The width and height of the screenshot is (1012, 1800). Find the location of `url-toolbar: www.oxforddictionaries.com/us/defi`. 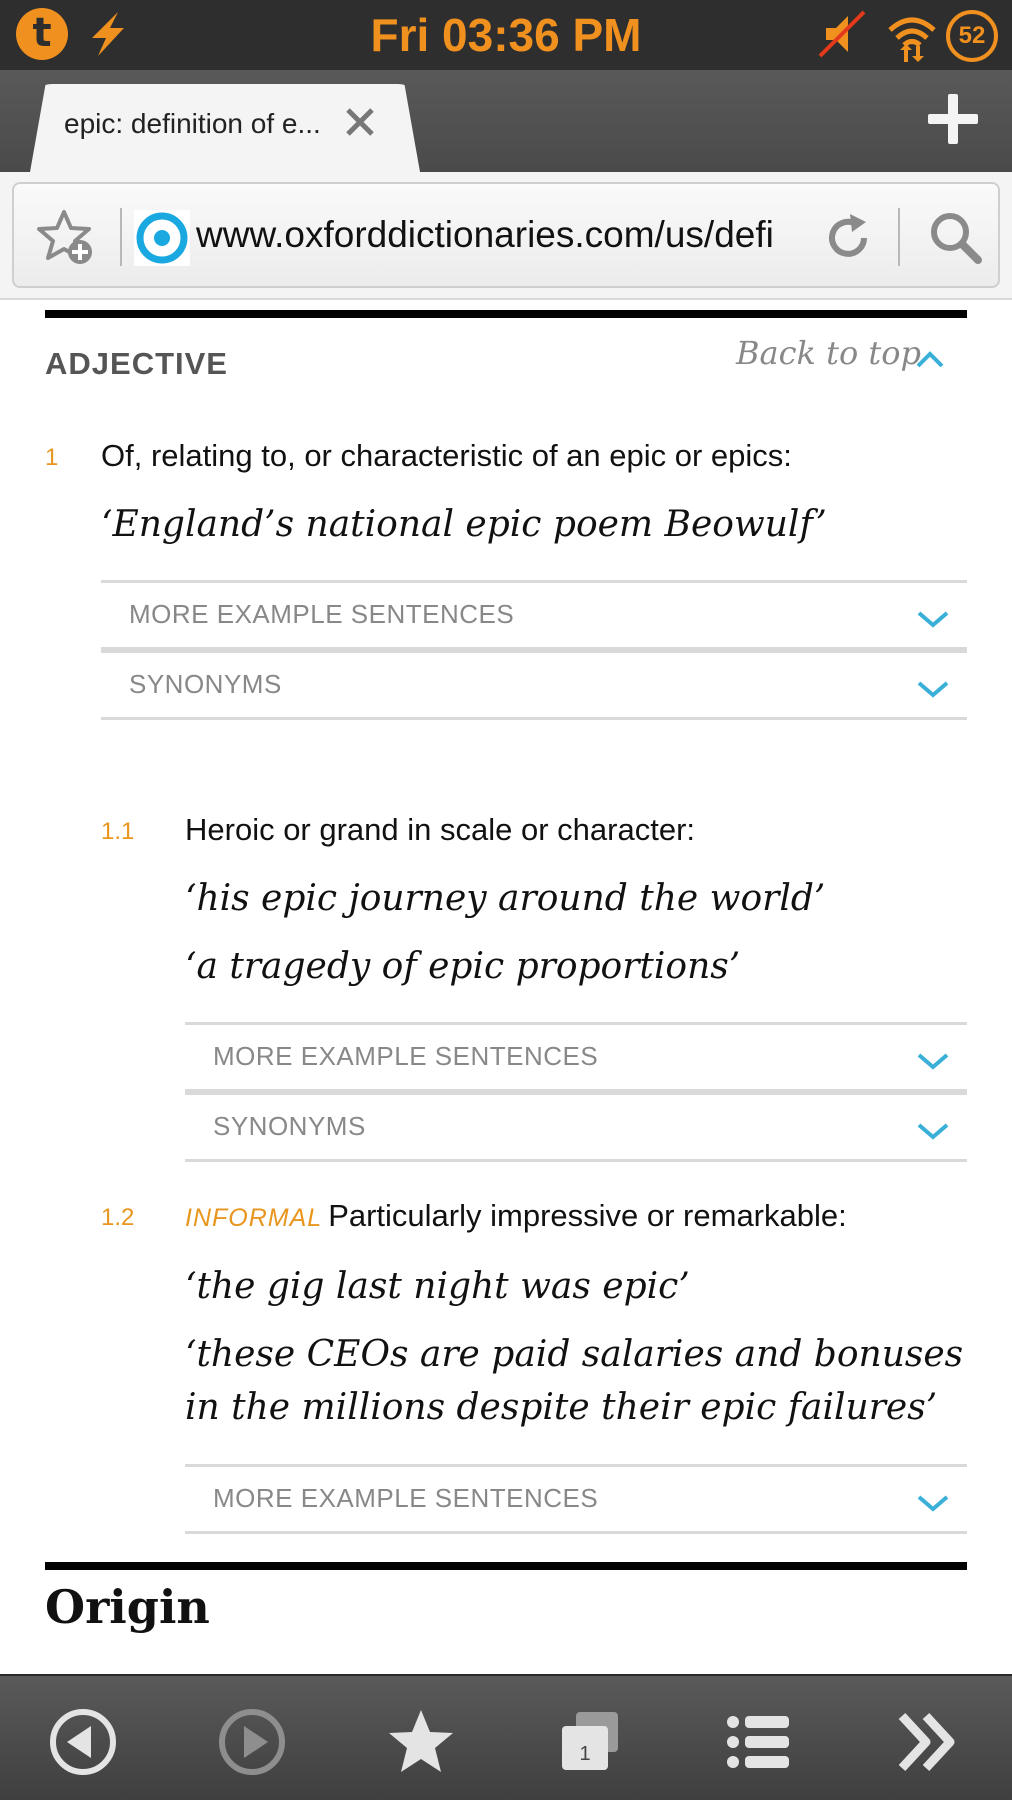

url-toolbar: www.oxforddictionaries.com/us/defi is located at coordinates (506, 236).